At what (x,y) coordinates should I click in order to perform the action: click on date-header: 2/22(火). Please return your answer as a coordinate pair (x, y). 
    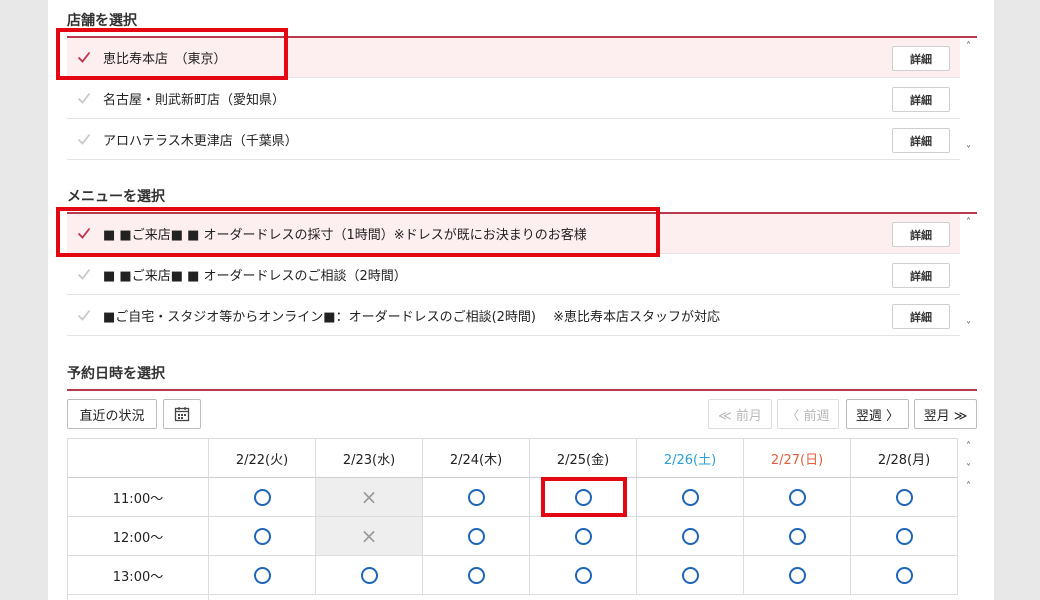
    Looking at the image, I should click on (262, 458).